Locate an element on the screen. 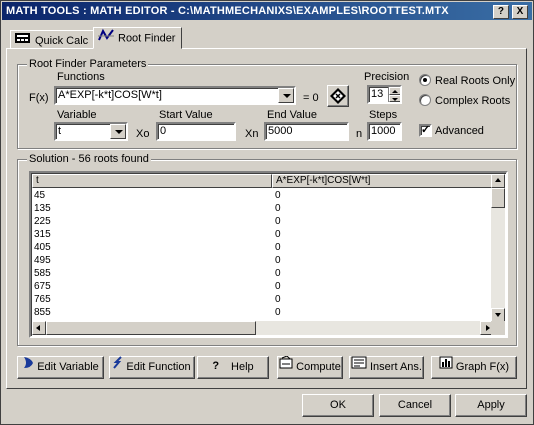 Image resolution: width=534 pixels, height=425 pixels. end-value-text: 5000 is located at coordinates (280, 131).